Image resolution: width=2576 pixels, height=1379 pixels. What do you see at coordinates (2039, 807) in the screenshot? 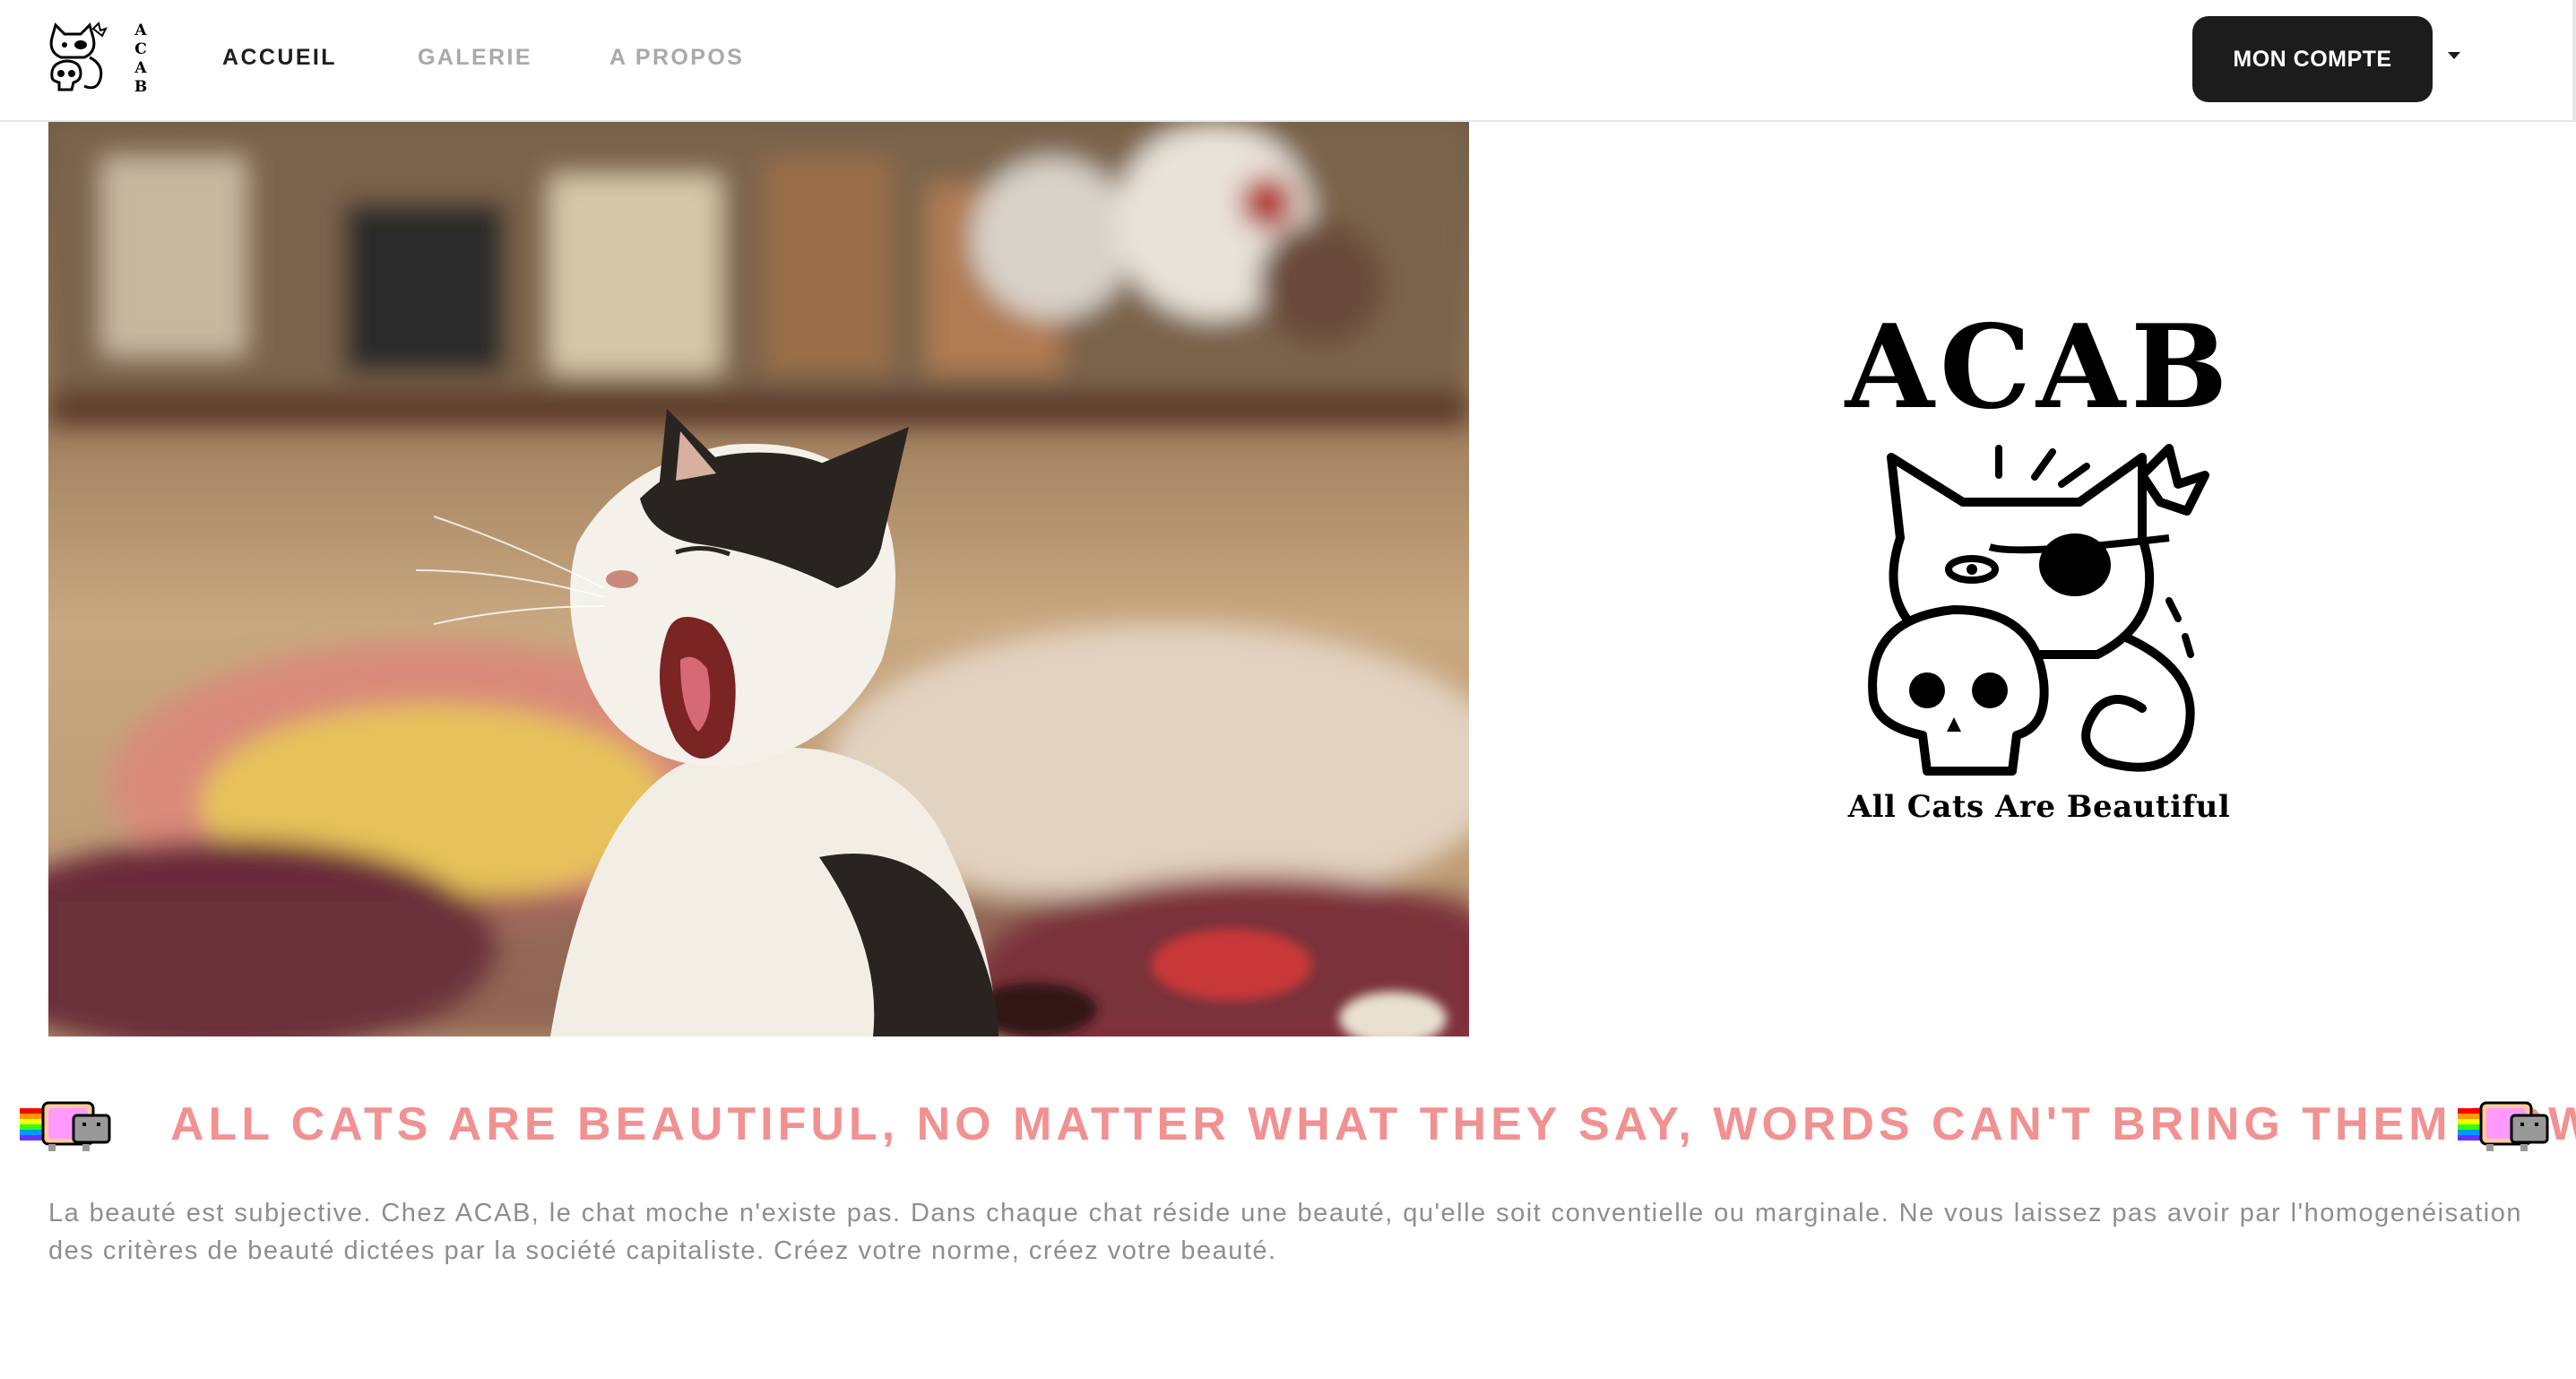
I see `logo-subtitle: All Cats Are Beautiful` at bounding box center [2039, 807].